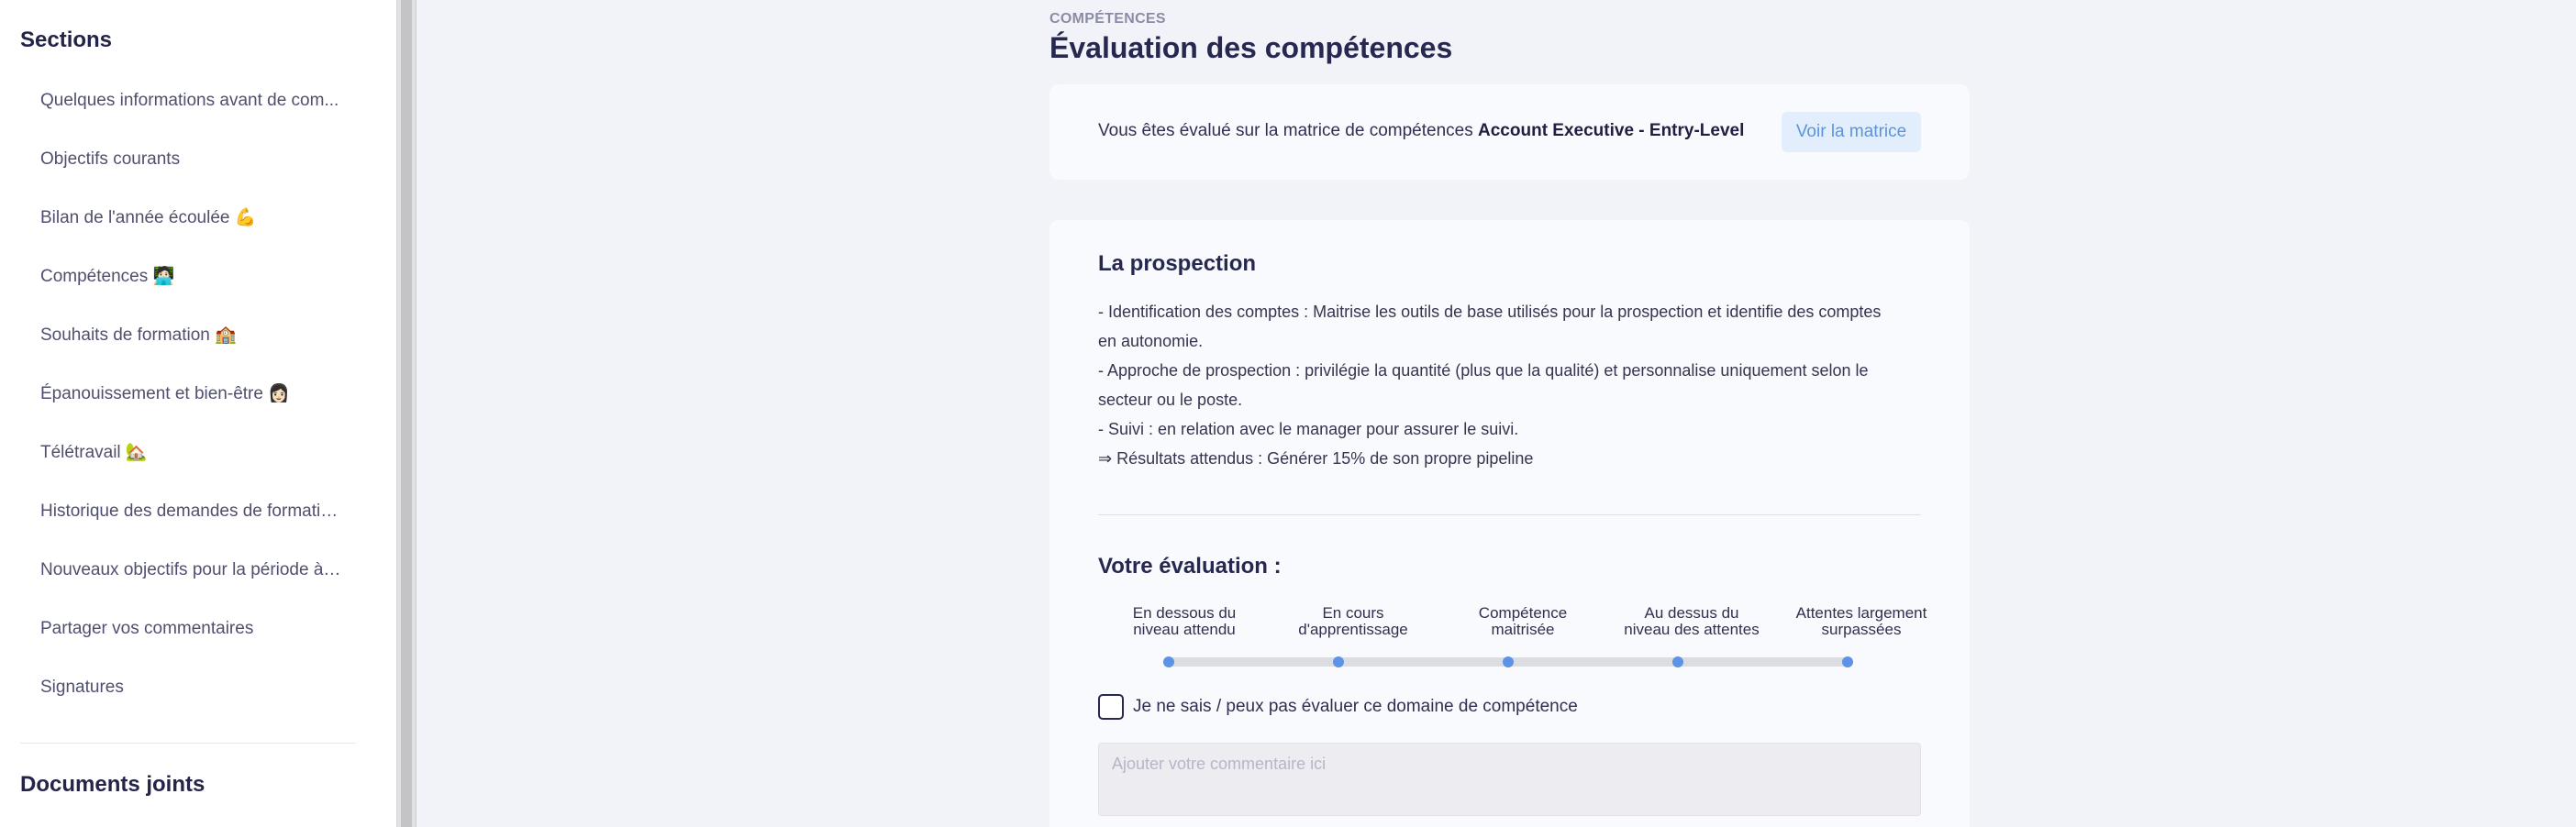  What do you see at coordinates (1353, 629) in the screenshot?
I see `scale-label-line: d'apprentissage` at bounding box center [1353, 629].